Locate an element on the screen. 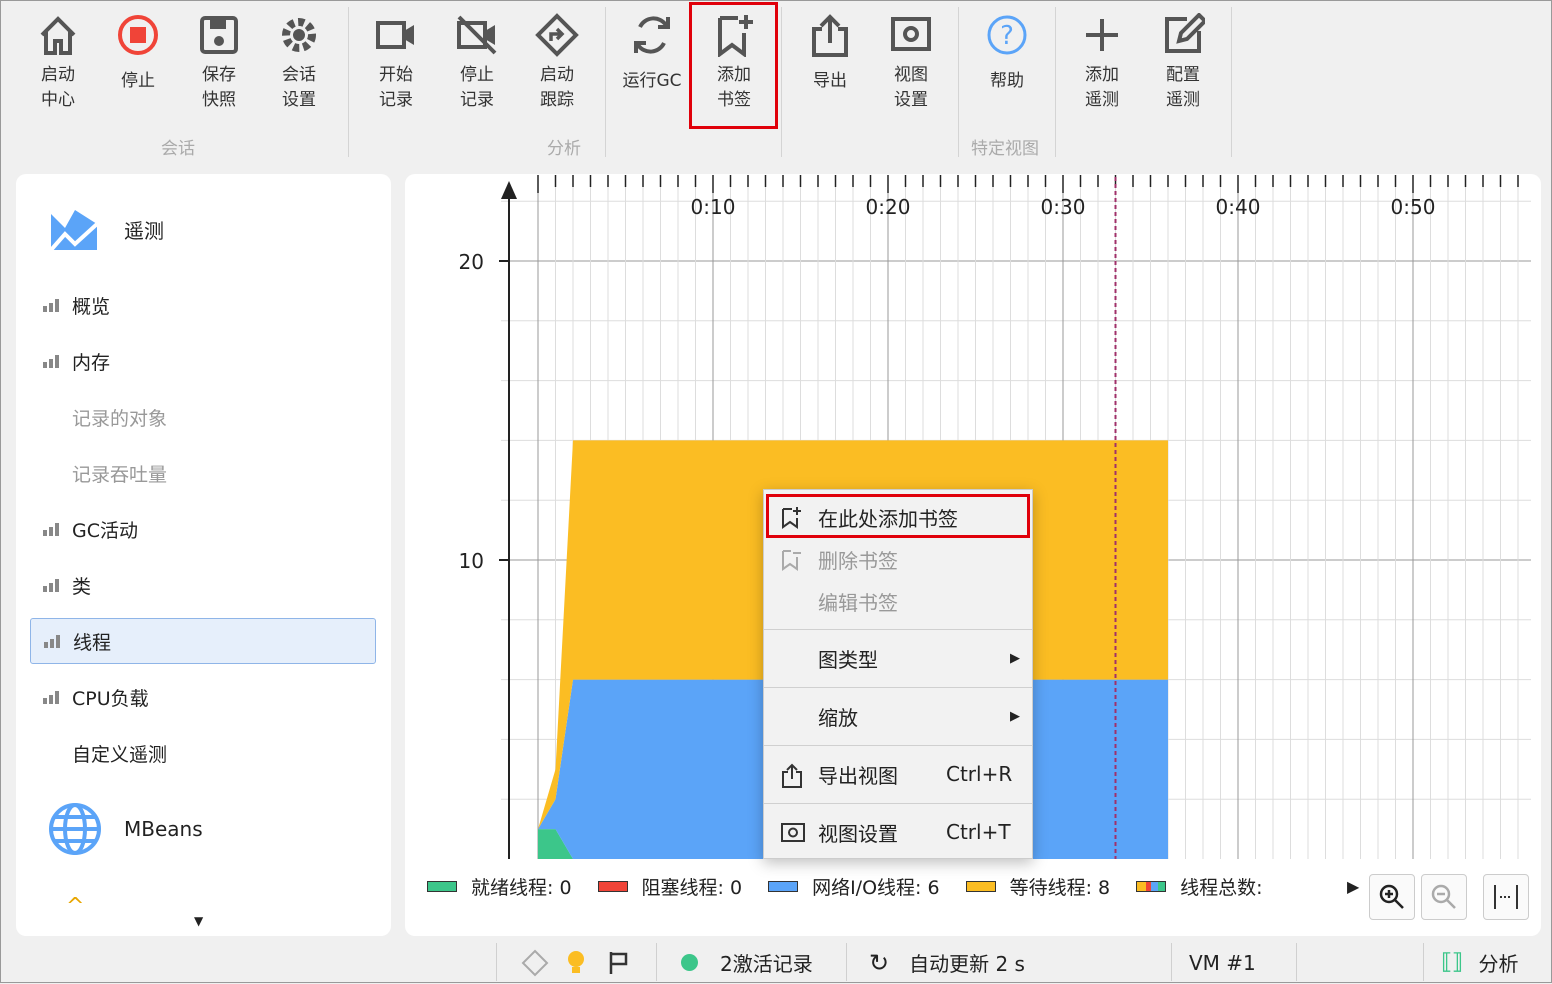 Image resolution: width=1552 pixels, height=984 pixels. chart-legend: 就绪线程: 0 阻塞线程: 0 网络I/O线程: 6 等待线程: 8 线程总数: is located at coordinates (858, 886).